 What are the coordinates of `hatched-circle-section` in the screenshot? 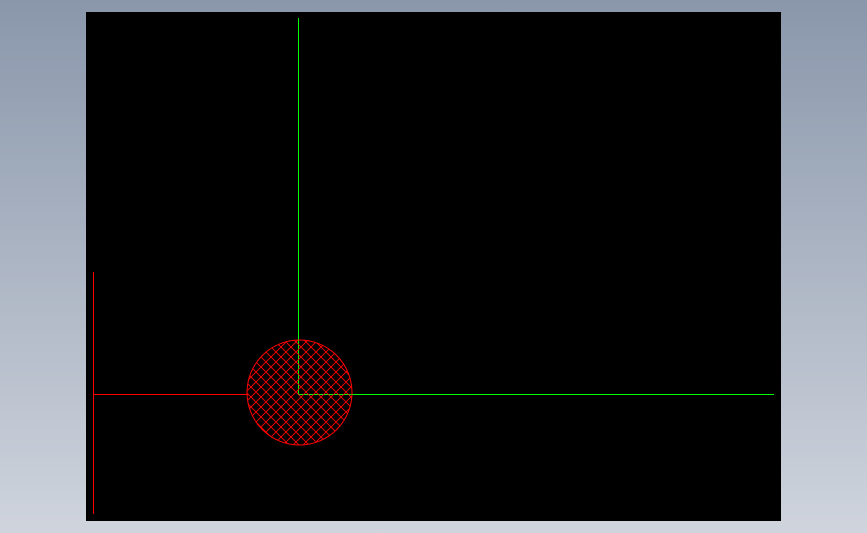 It's located at (300, 393).